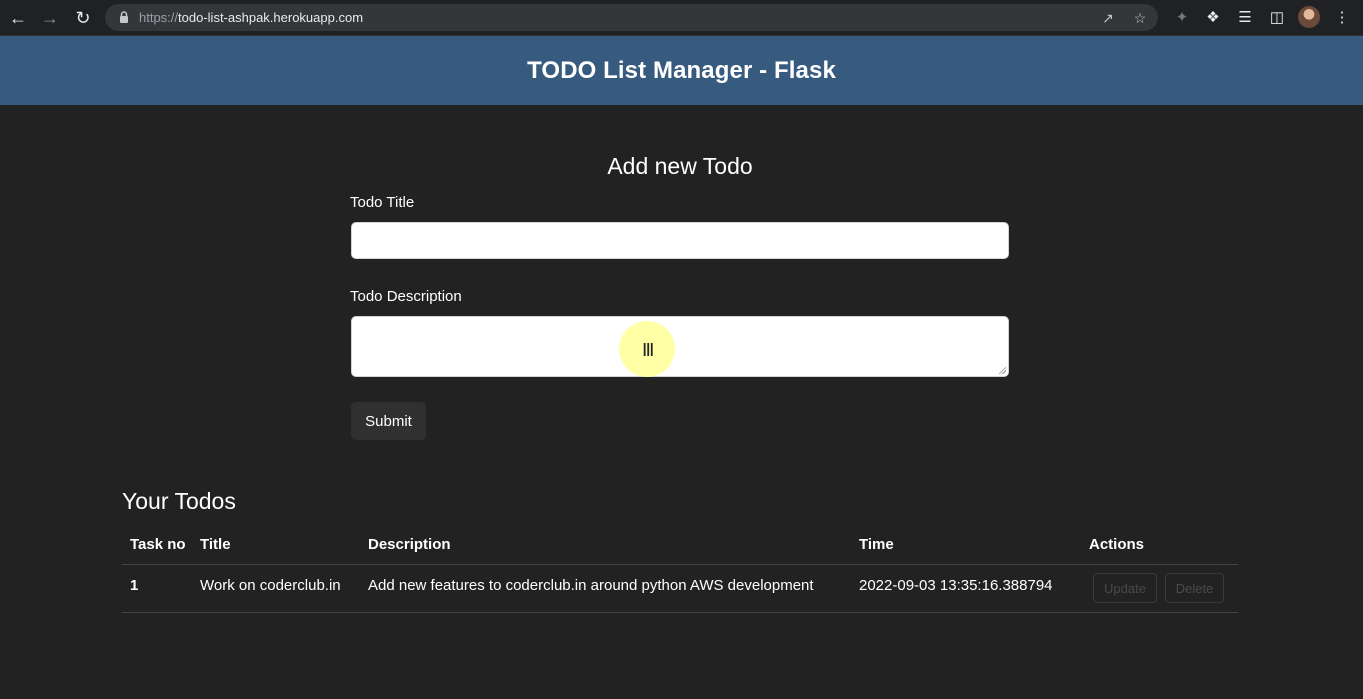 The height and width of the screenshot is (699, 1363). I want to click on column-header-description: Description, so click(409, 544).